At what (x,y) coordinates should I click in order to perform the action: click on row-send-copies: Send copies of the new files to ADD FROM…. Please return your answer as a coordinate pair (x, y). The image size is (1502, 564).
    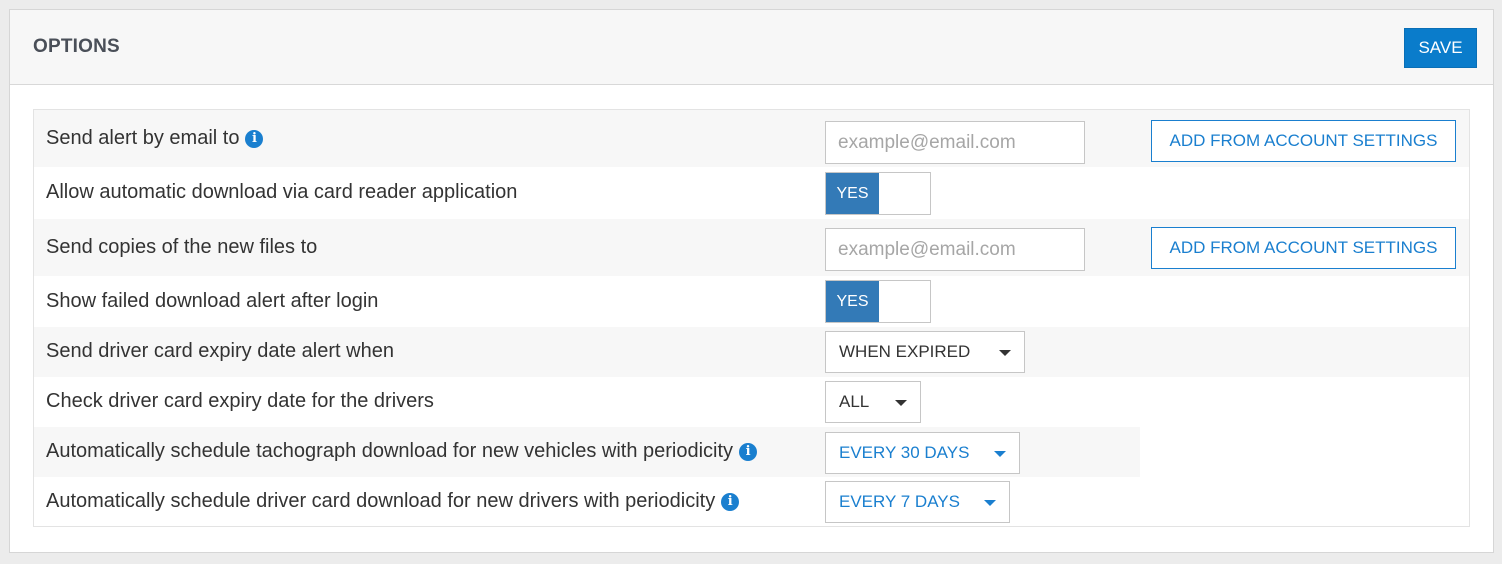
    Looking at the image, I should click on (751, 247).